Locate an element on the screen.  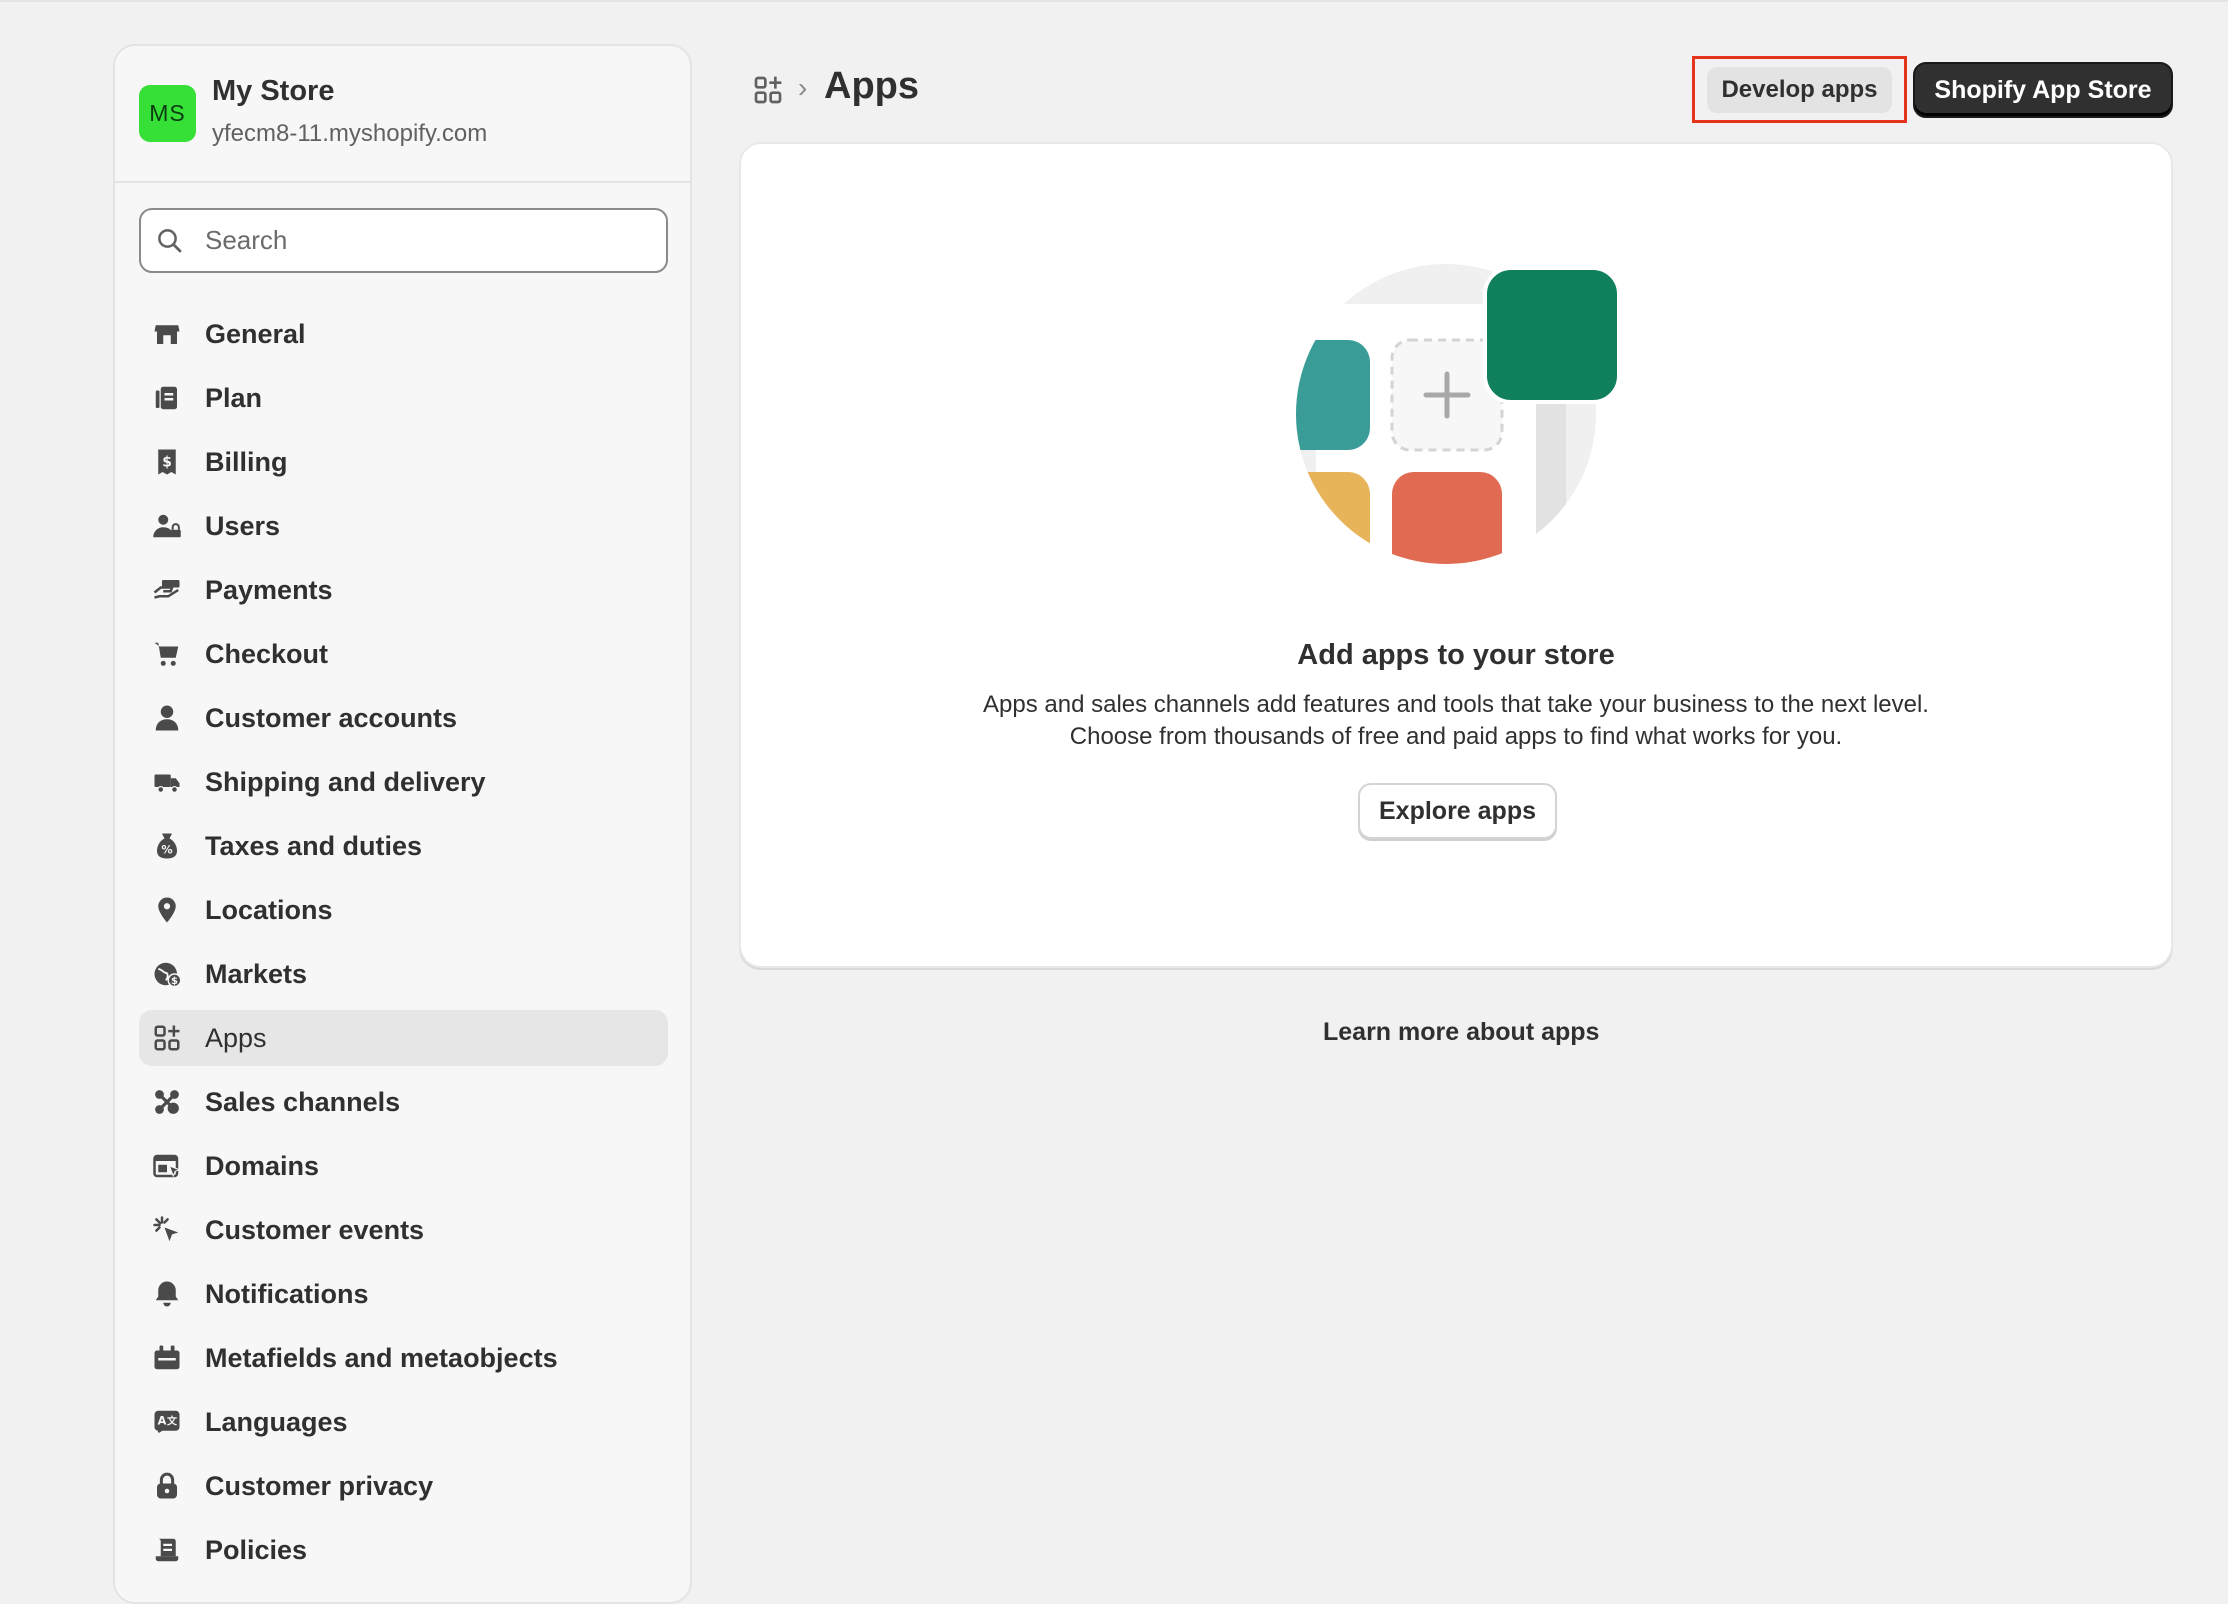
sidebar-item-shipping: Shipping and delivery is located at coordinates (403, 782).